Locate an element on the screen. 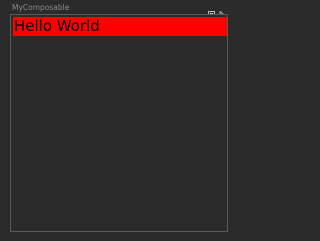 Image resolution: width=320 pixels, height=241 pixels. deploy-preview-icon is located at coordinates (211, 11).